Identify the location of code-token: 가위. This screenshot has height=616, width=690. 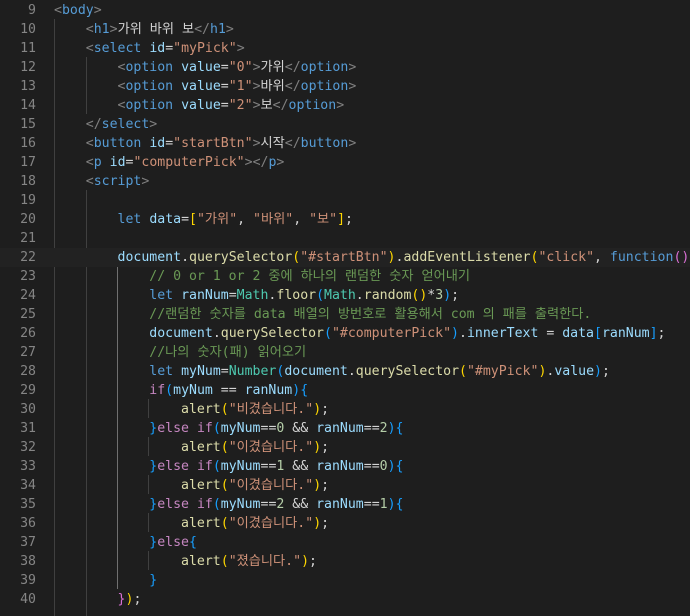
(272, 67).